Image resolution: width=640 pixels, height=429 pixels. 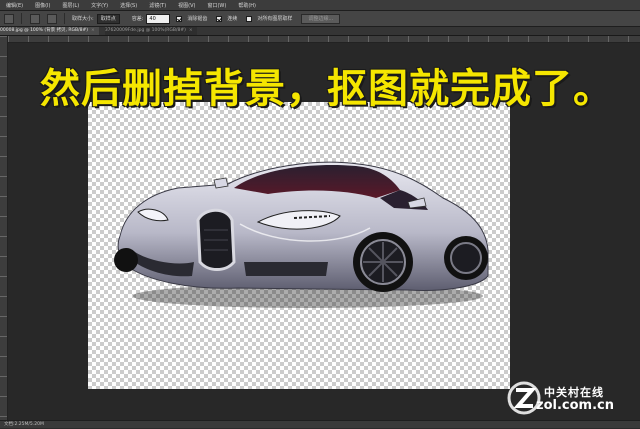 What do you see at coordinates (4, 228) in the screenshot?
I see `vertical-ruler` at bounding box center [4, 228].